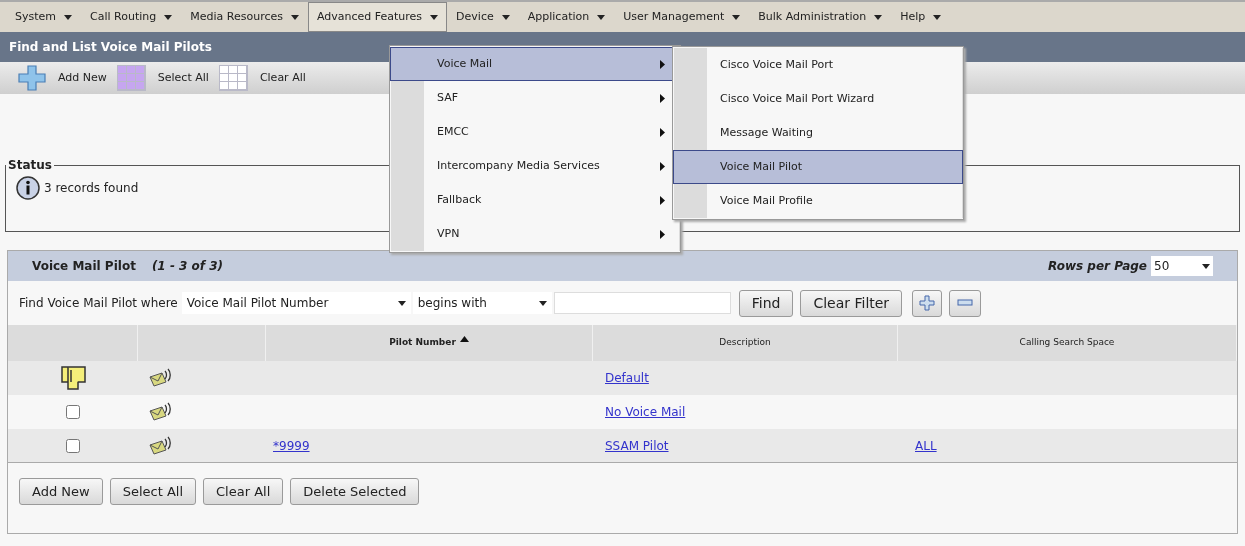 Image resolution: width=1245 pixels, height=546 pixels. Describe the element at coordinates (566, 17) in the screenshot. I see `menu-item: Application` at that location.